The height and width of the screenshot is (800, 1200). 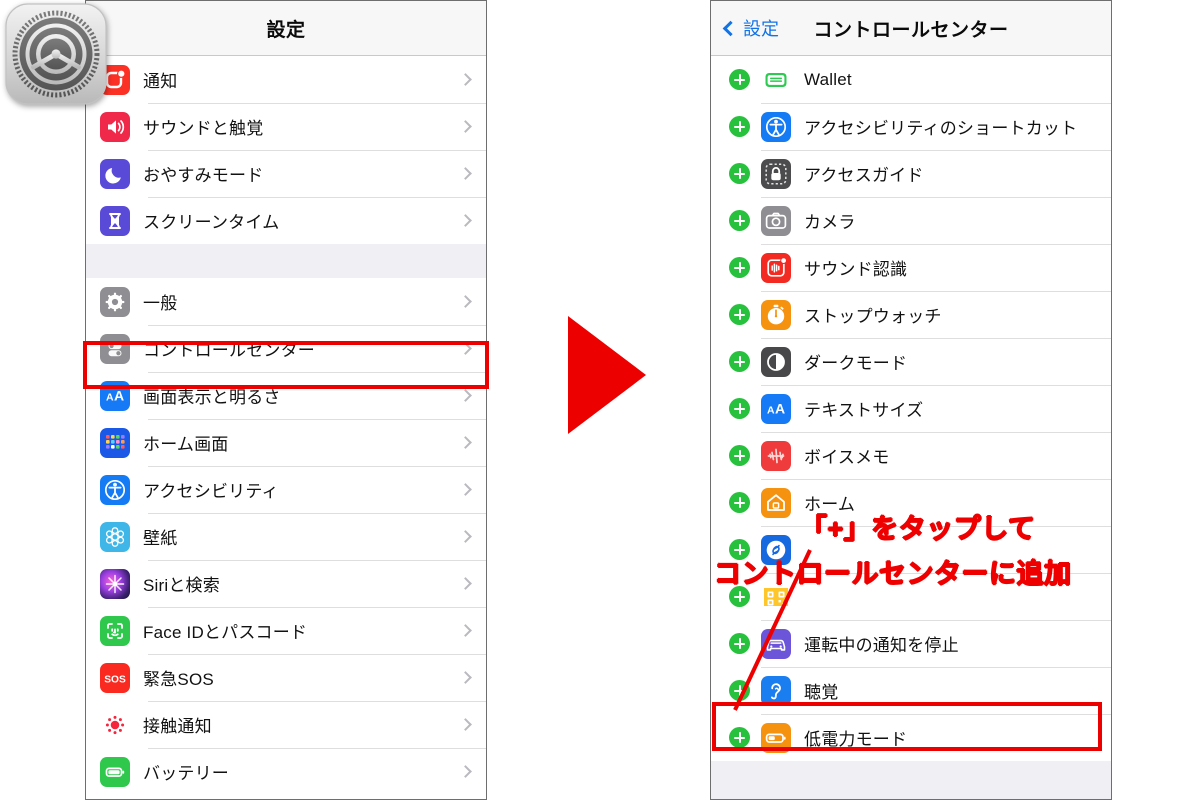 What do you see at coordinates (856, 269) in the screenshot?
I see `cc-row-label: サウンド認識` at bounding box center [856, 269].